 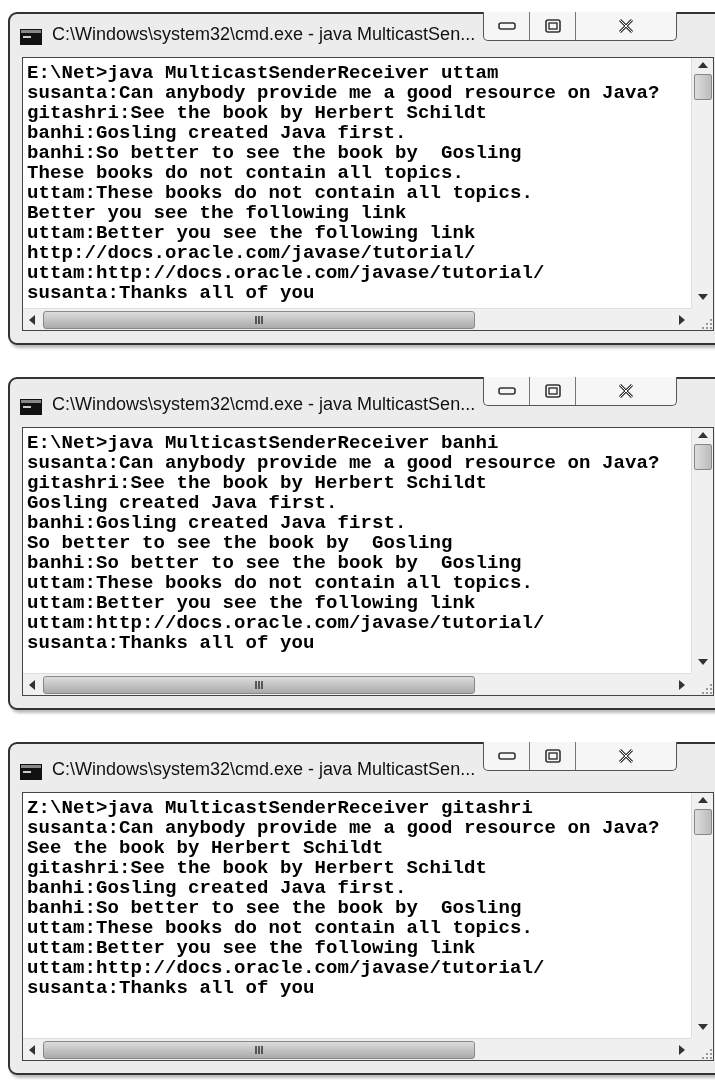 I want to click on console-line: Gosling created Java first., so click(x=183, y=503).